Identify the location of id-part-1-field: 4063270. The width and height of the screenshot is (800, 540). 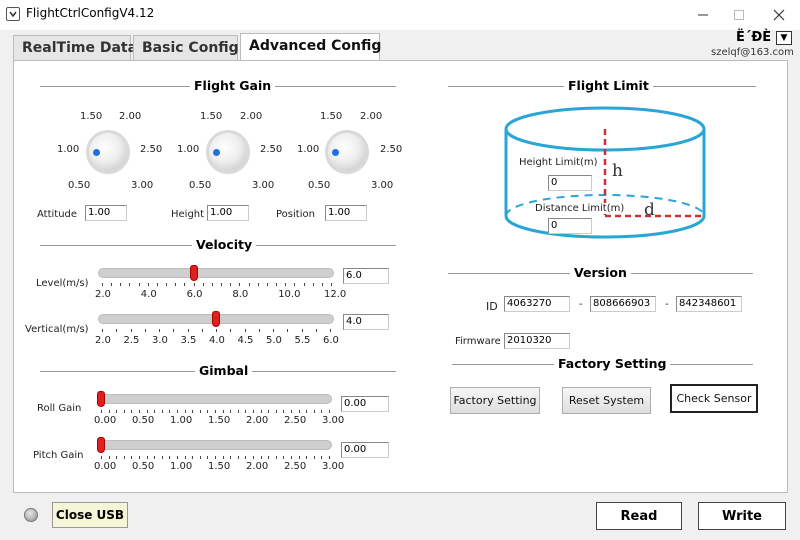
(537, 304).